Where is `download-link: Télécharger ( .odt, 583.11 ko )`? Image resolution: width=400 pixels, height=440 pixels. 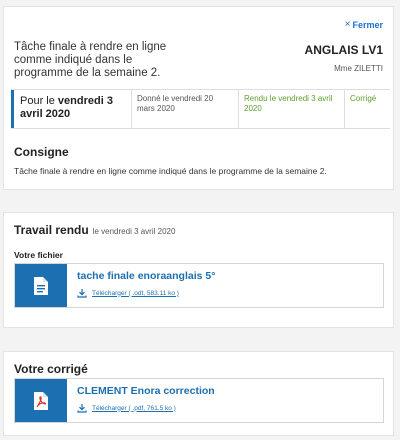 download-link: Télécharger ( .odt, 583.11 ko ) is located at coordinates (135, 293).